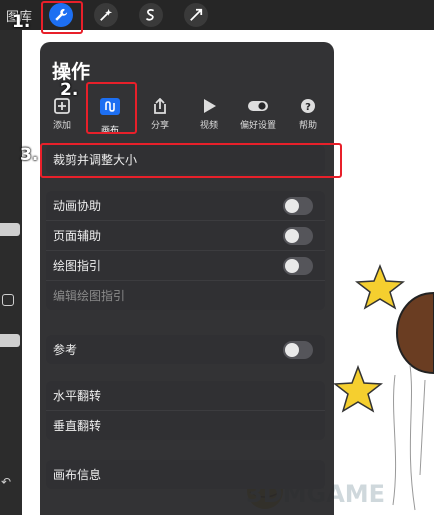 The height and width of the screenshot is (515, 434). I want to click on row-label: 页面辅助, so click(77, 236).